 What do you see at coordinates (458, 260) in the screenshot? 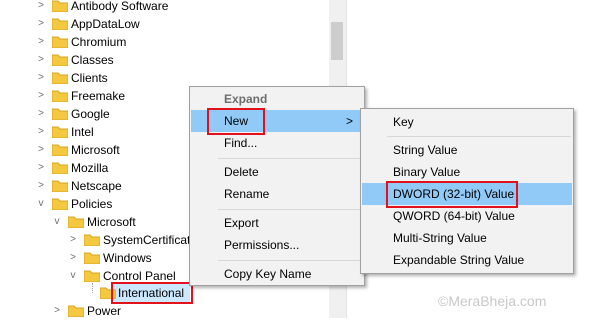
I see `submenu-item-expandable-string-value: Expandable String Value` at bounding box center [458, 260].